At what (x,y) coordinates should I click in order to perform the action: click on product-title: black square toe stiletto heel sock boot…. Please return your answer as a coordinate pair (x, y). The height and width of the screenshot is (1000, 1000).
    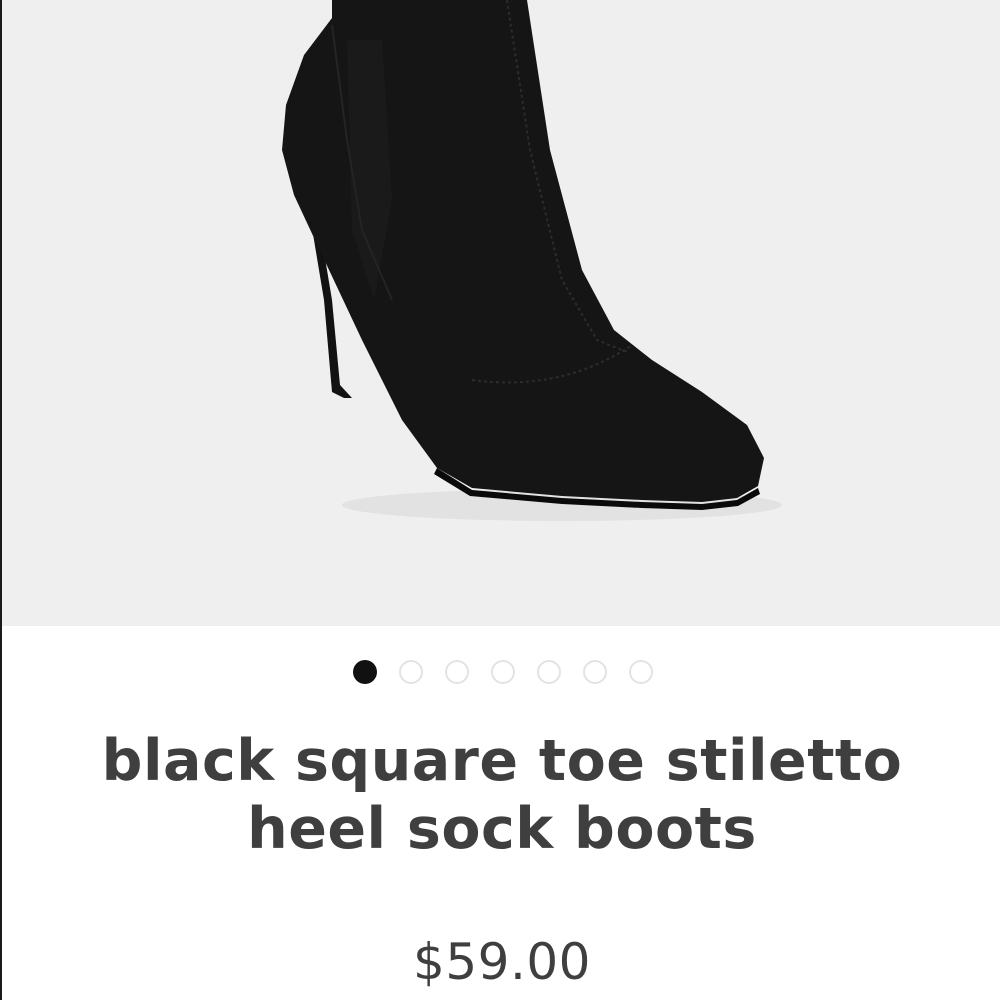
    Looking at the image, I should click on (502, 795).